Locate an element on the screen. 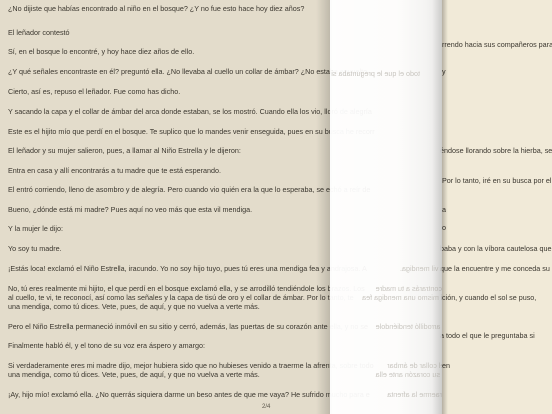 This screenshot has width=552, height=414. ghost-text-line: y el collar de ámbar is located at coordinates (414, 365).